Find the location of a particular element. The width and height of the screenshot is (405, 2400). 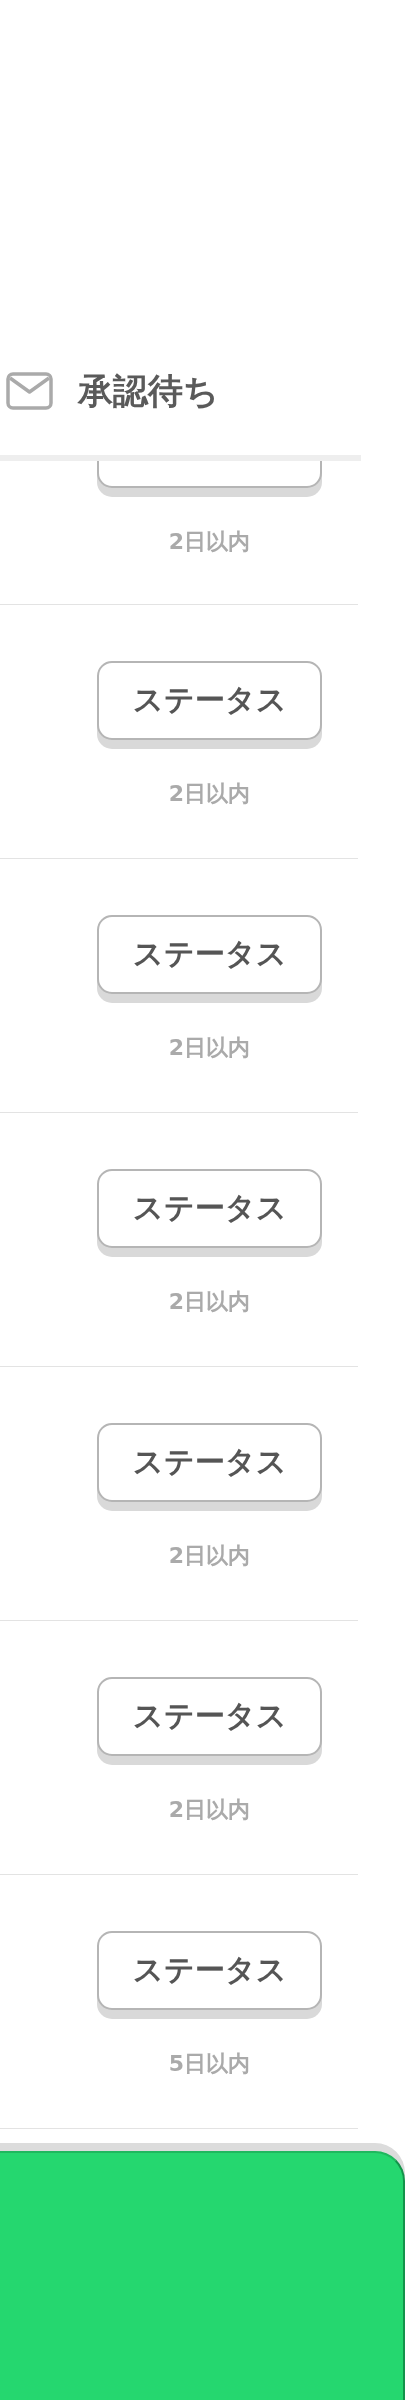

section-title: 承認待ち is located at coordinates (148, 391).